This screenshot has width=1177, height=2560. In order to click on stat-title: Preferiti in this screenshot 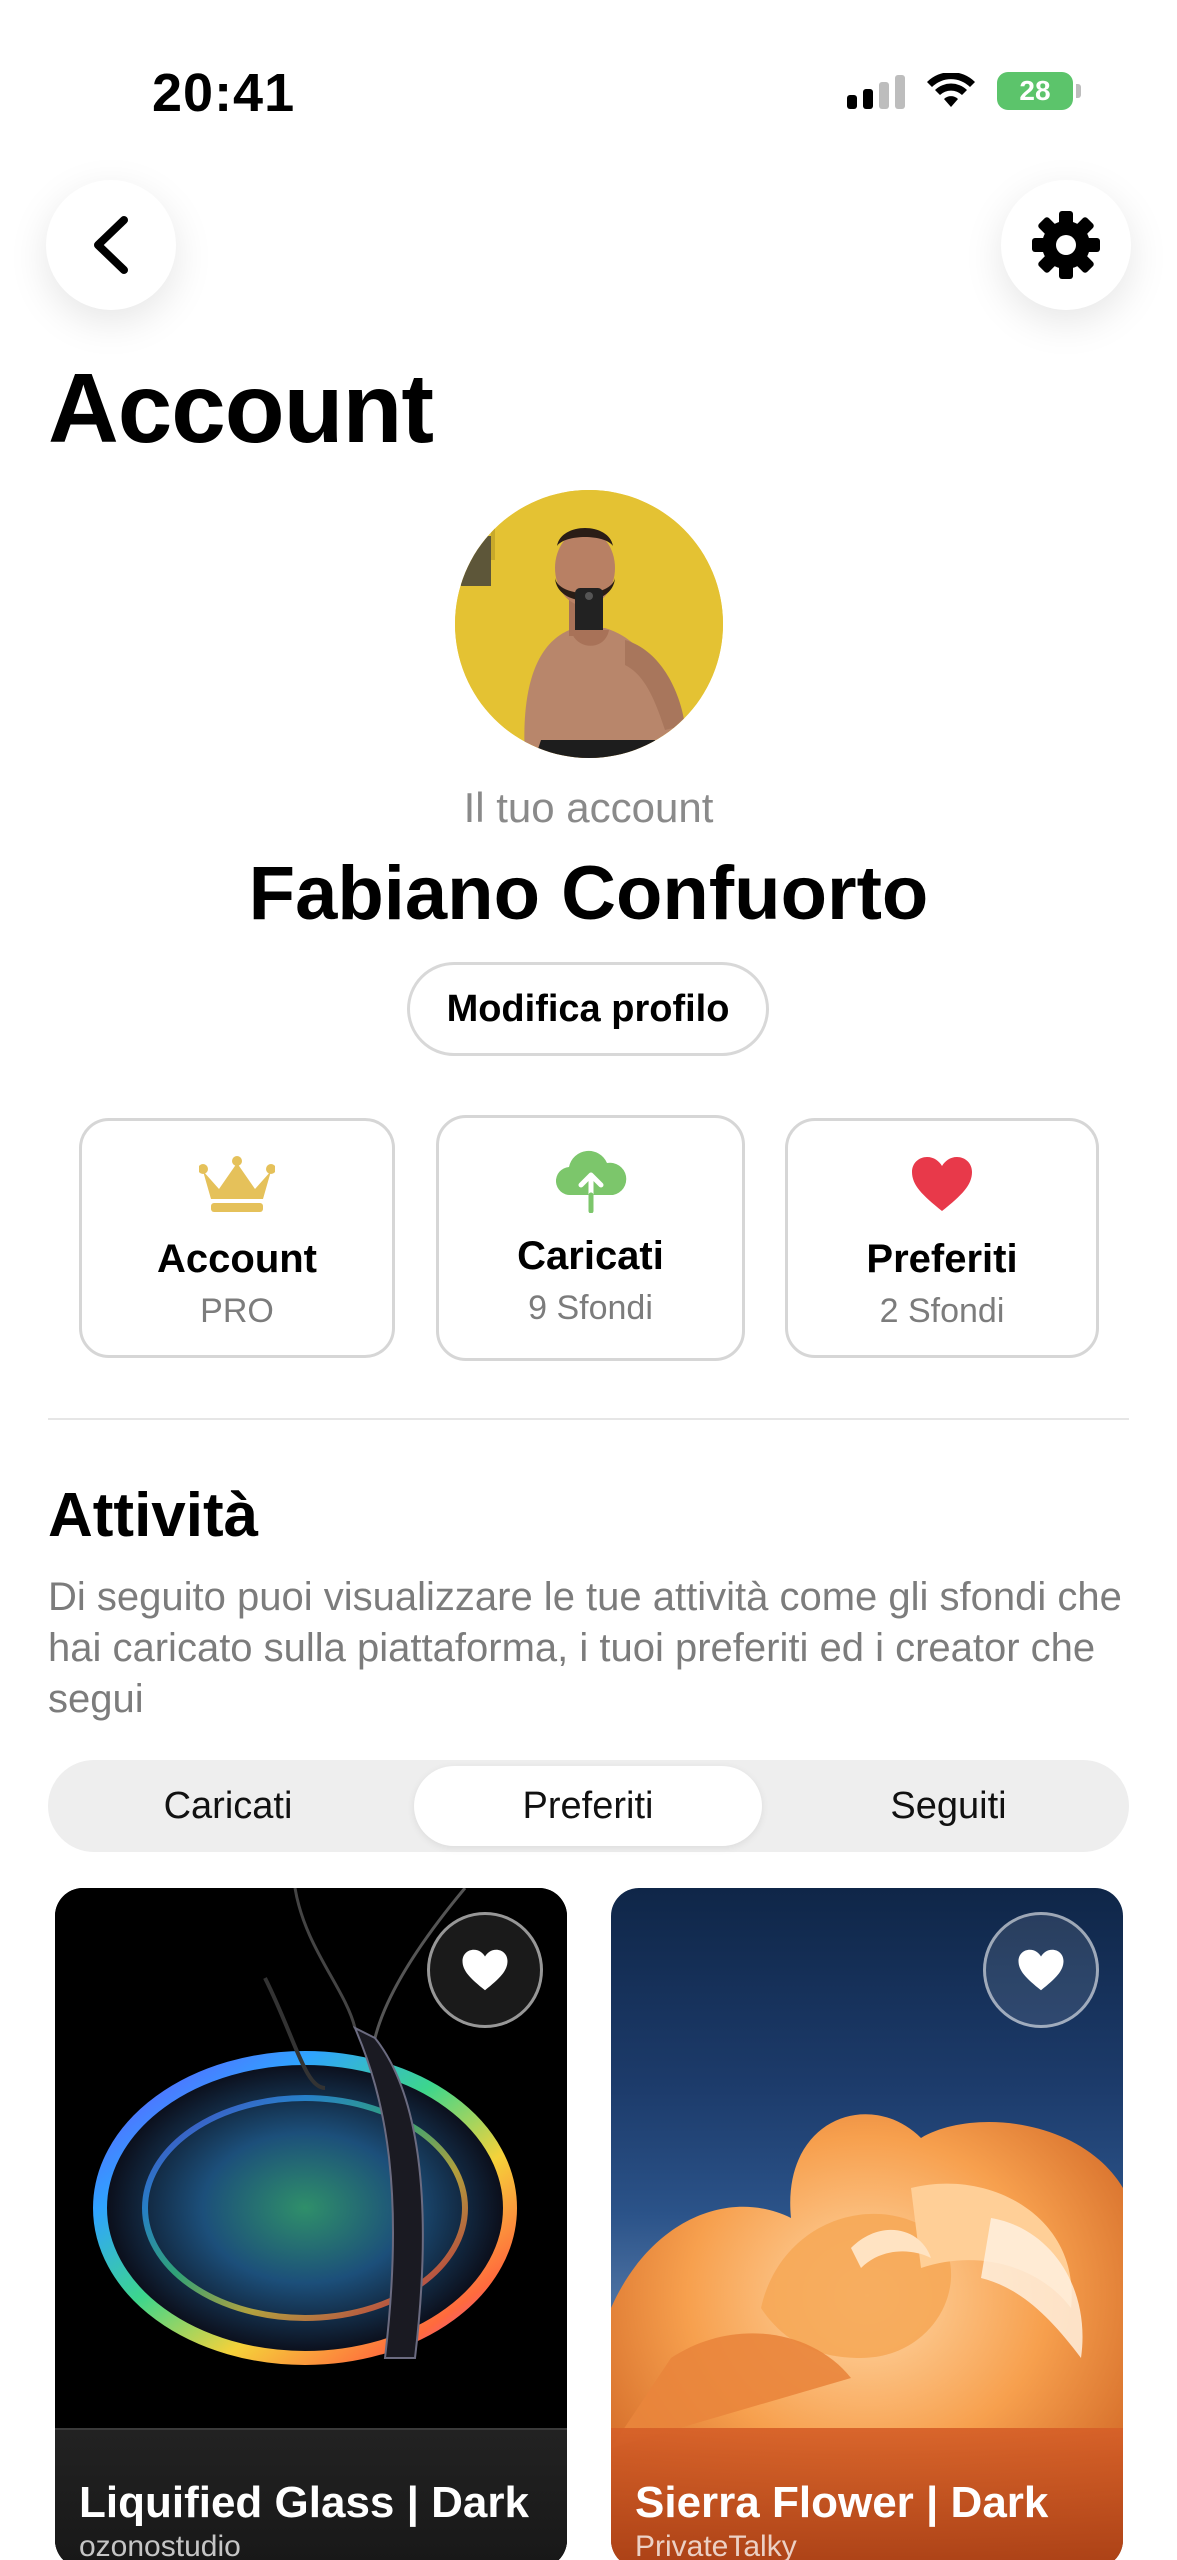, I will do `click(942, 1259)`.